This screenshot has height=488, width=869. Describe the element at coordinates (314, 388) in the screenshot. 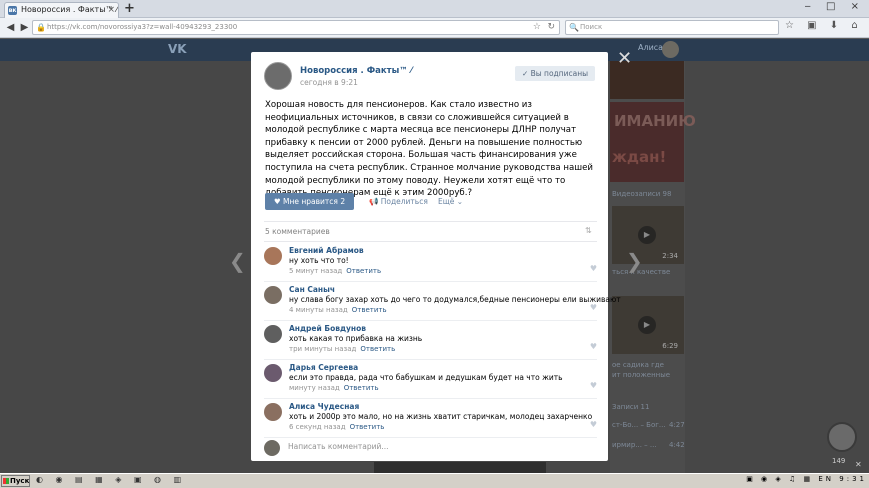

I see `comment-time: минуту назад` at that location.